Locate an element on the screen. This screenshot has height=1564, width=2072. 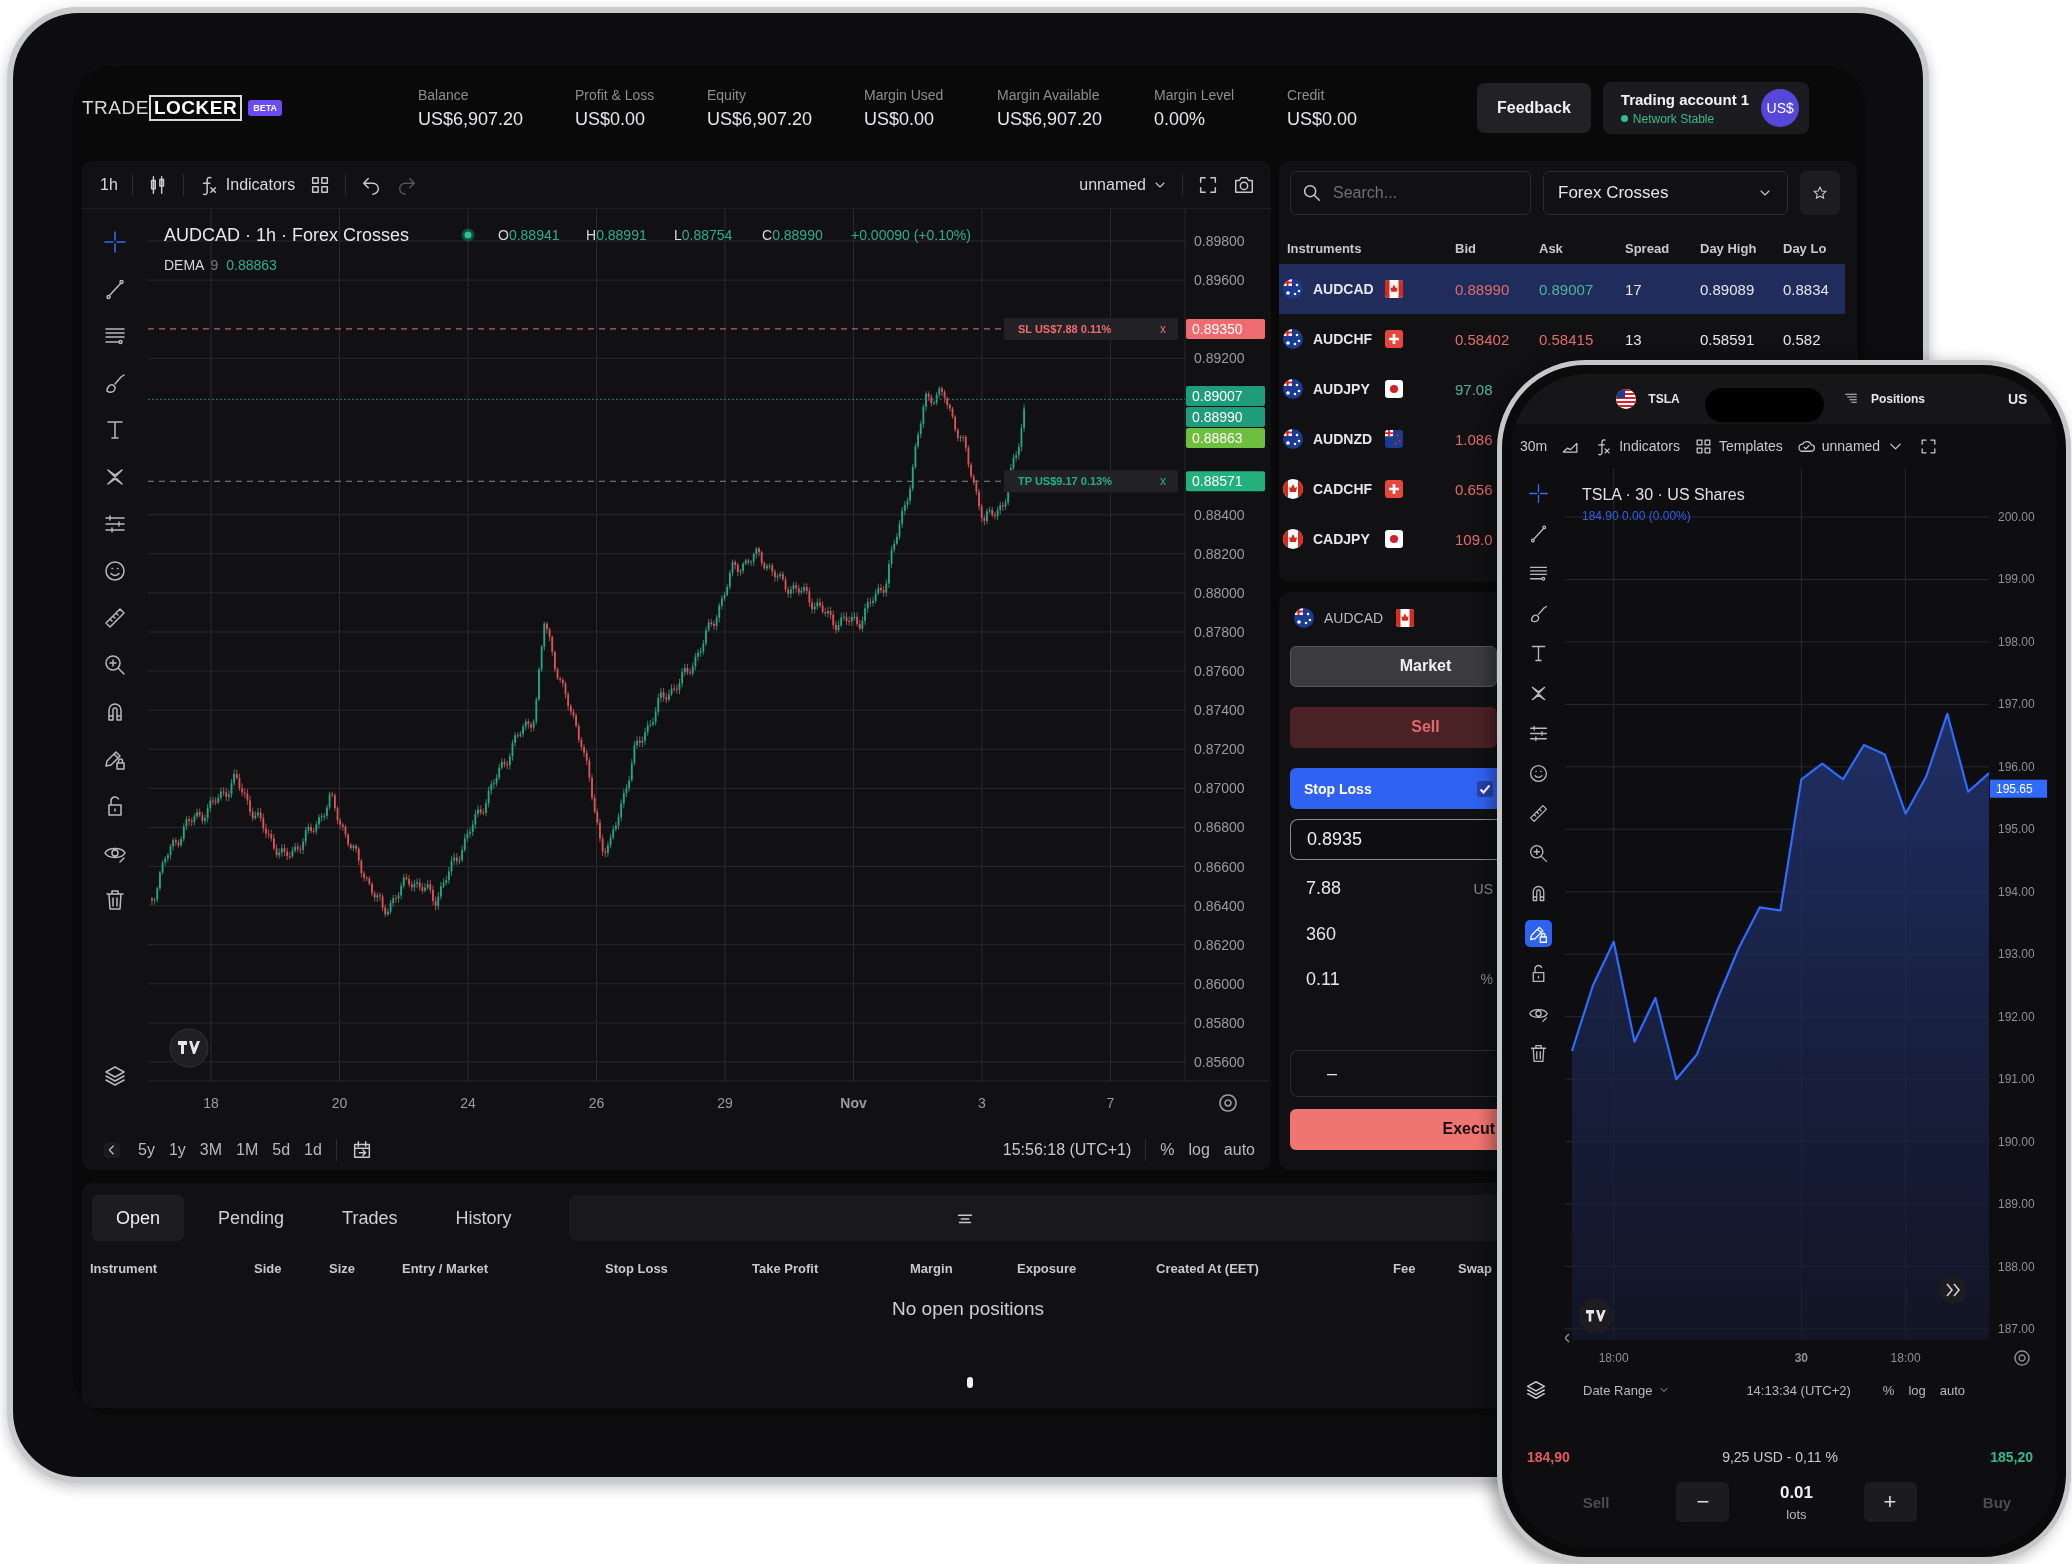
sell-button: Sell is located at coordinates (1393, 727).